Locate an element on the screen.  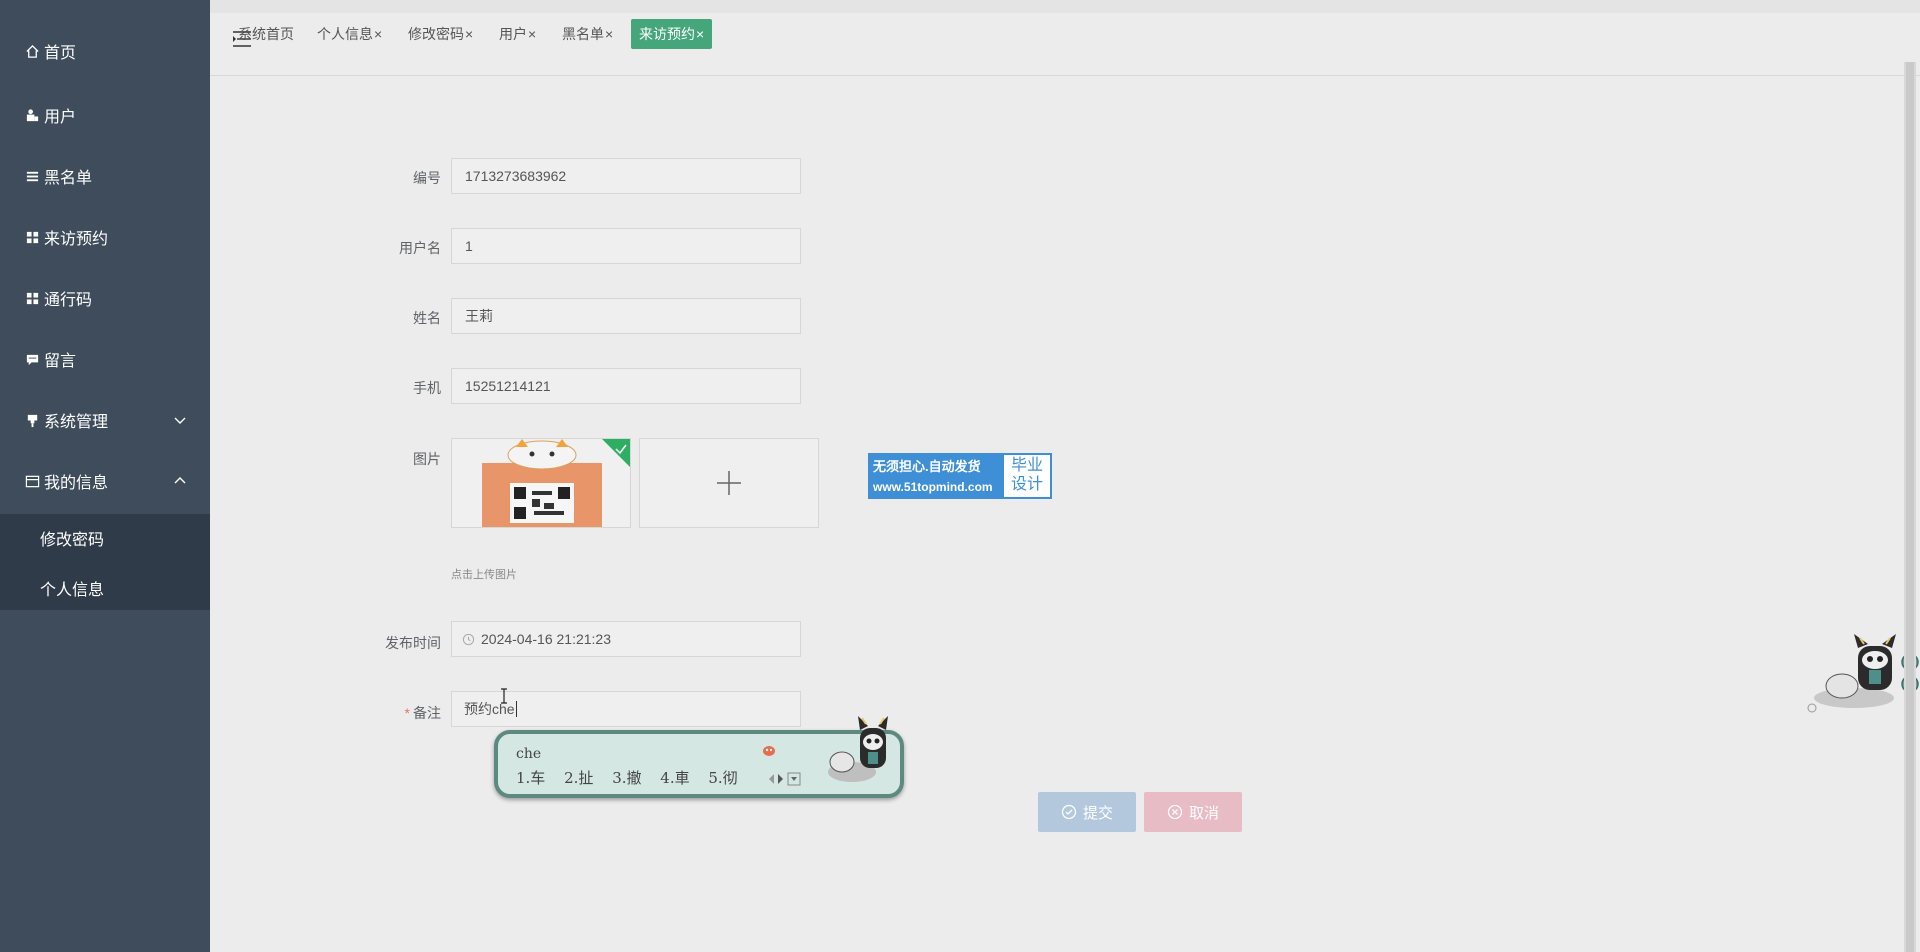
watermark-badge-line2: 设计 is located at coordinates (1026, 484).